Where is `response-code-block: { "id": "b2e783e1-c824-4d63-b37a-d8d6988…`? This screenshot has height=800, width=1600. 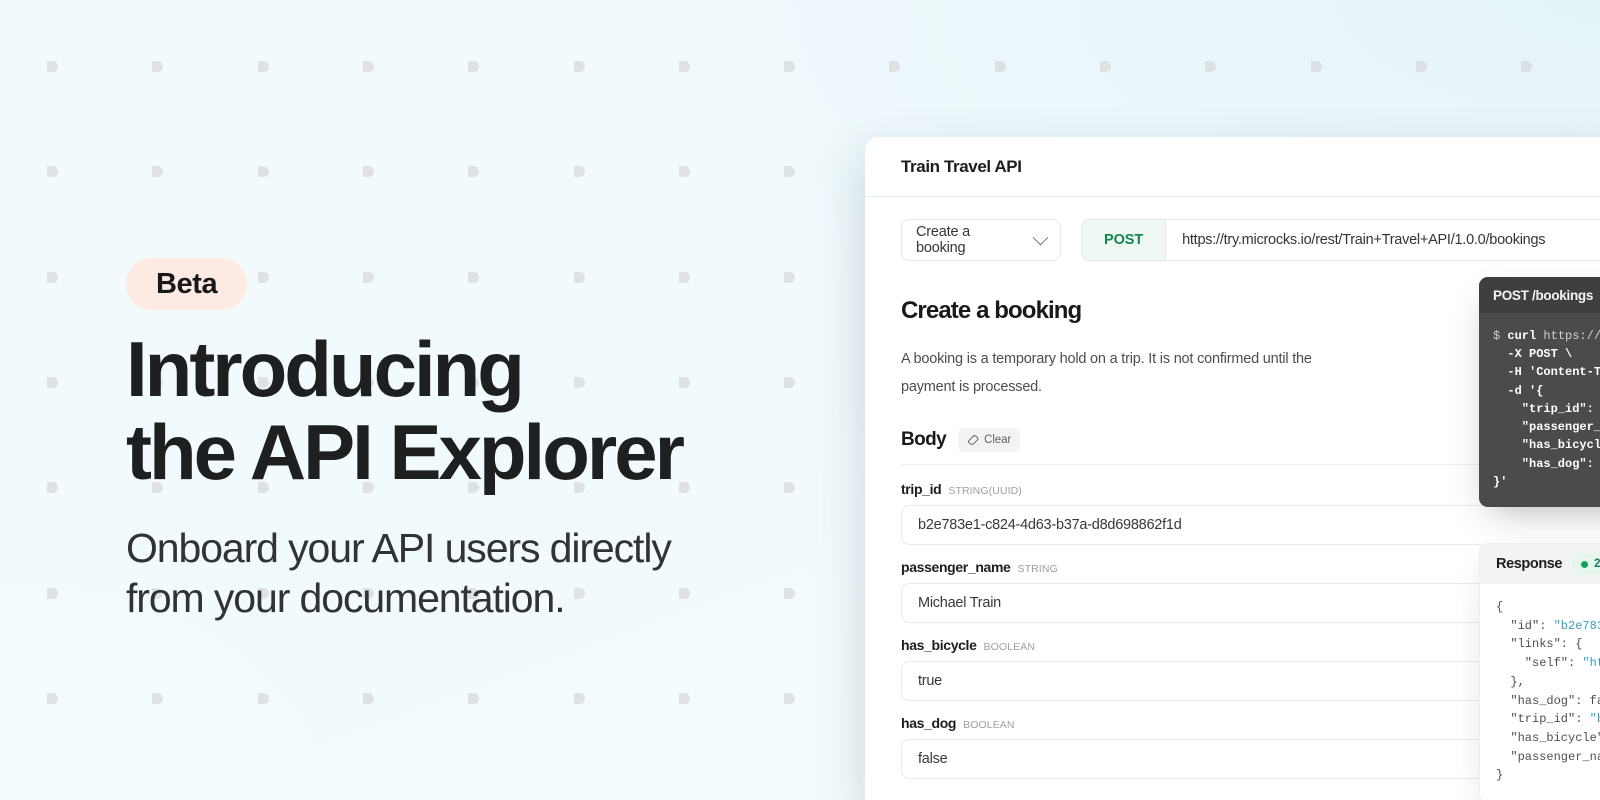 response-code-block: { "id": "b2e783e1-c824-4d63-b37a-d8d6988… is located at coordinates (1548, 691).